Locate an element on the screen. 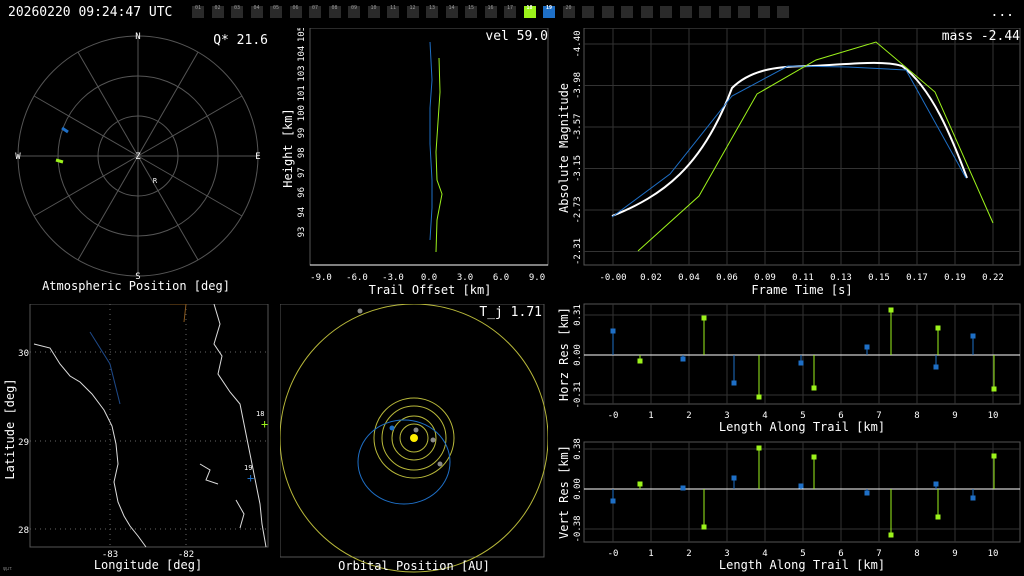 This screenshot has width=1024, height=576. east-label: E is located at coordinates (257, 157).